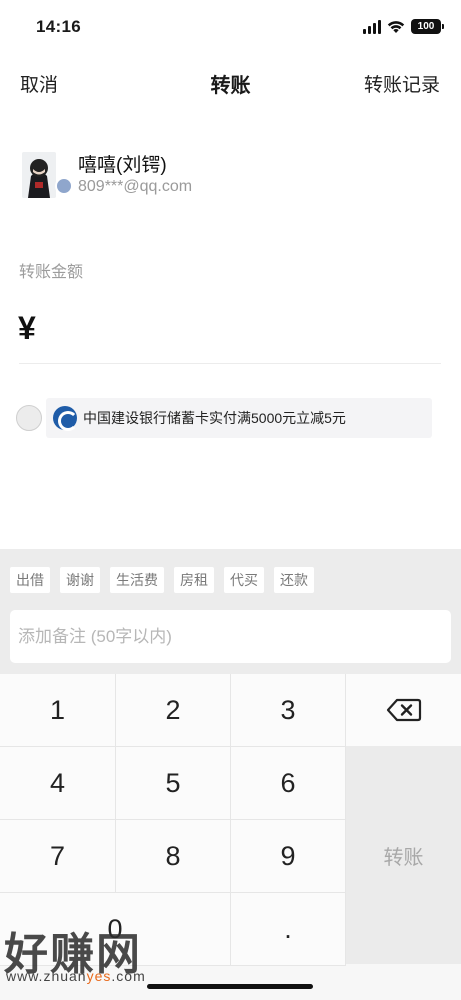 This screenshot has width=461, height=1000. Describe the element at coordinates (76, 976) in the screenshot. I see `watermark-url: www.zhuanyes.com` at that location.